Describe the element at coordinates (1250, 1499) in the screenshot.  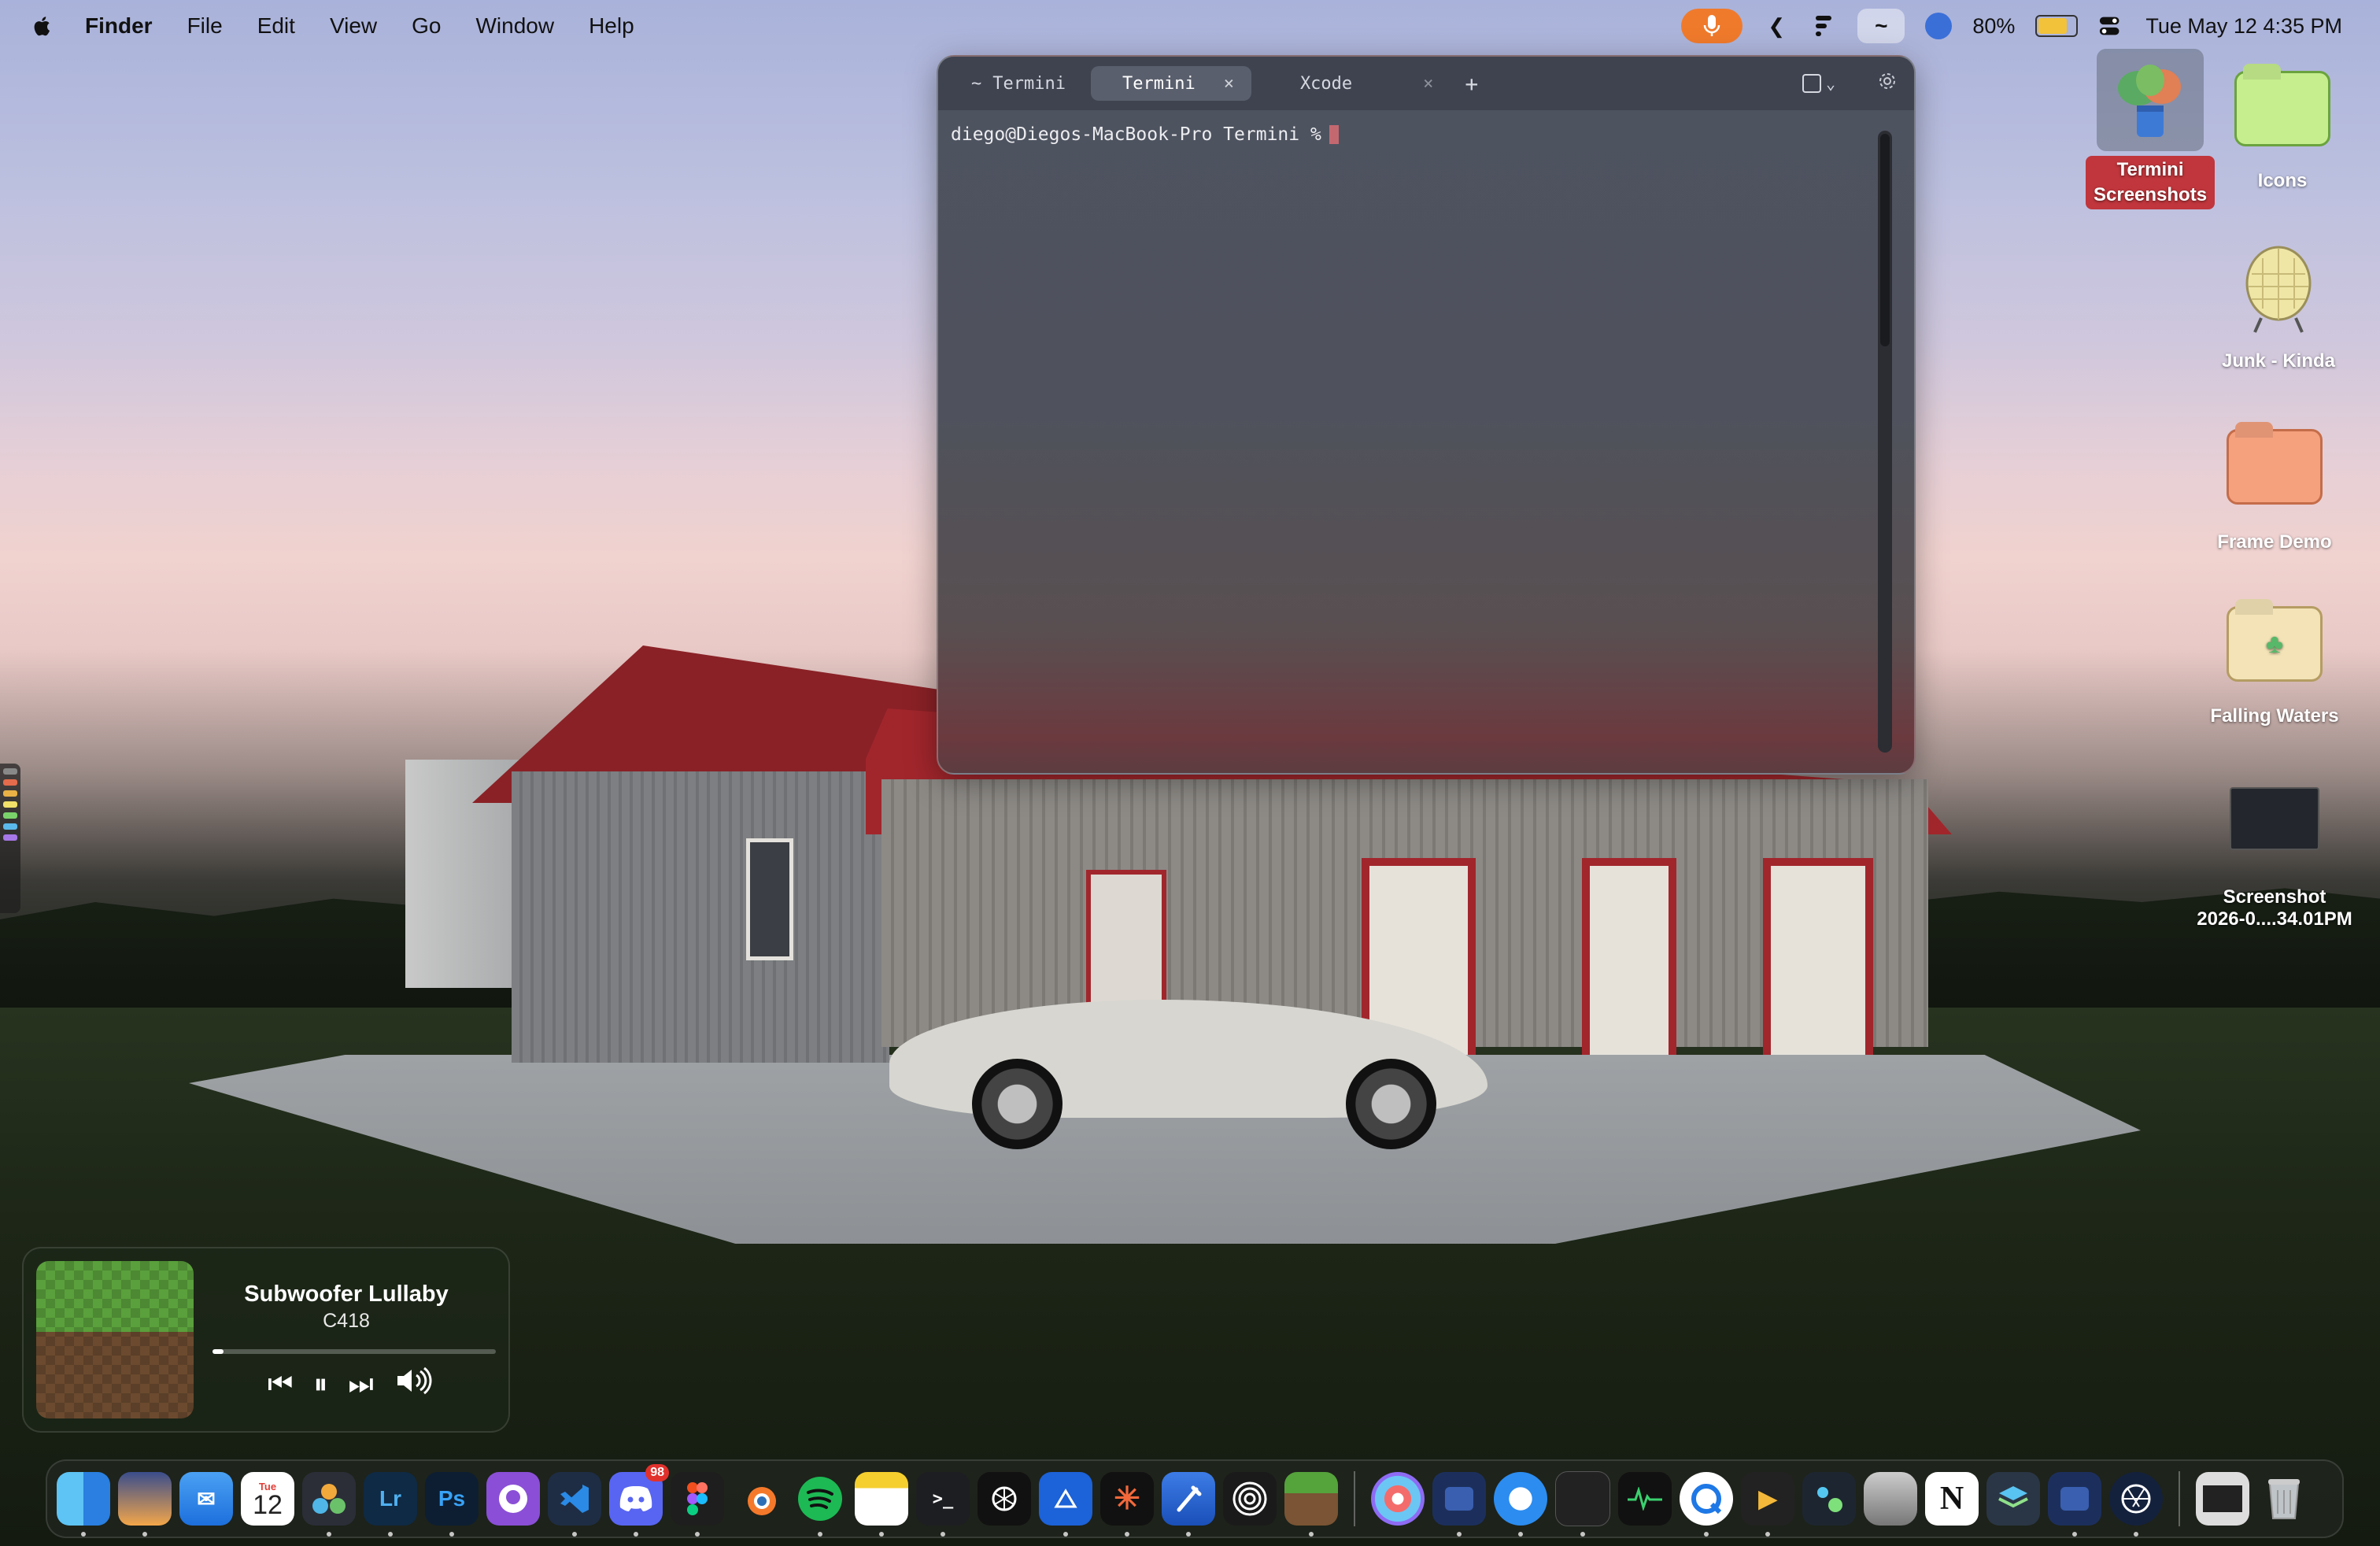
I see `target-app-icon` at that location.